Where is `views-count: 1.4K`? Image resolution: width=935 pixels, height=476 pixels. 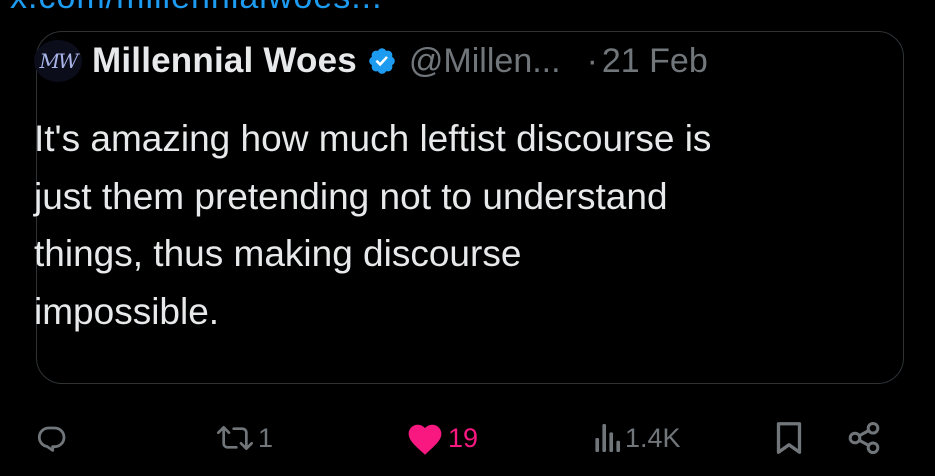
views-count: 1.4K is located at coordinates (653, 437).